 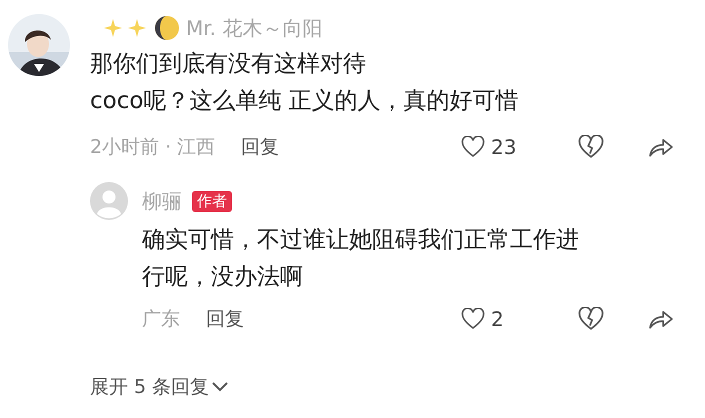 What do you see at coordinates (498, 147) in the screenshot?
I see `like-button: 23` at bounding box center [498, 147].